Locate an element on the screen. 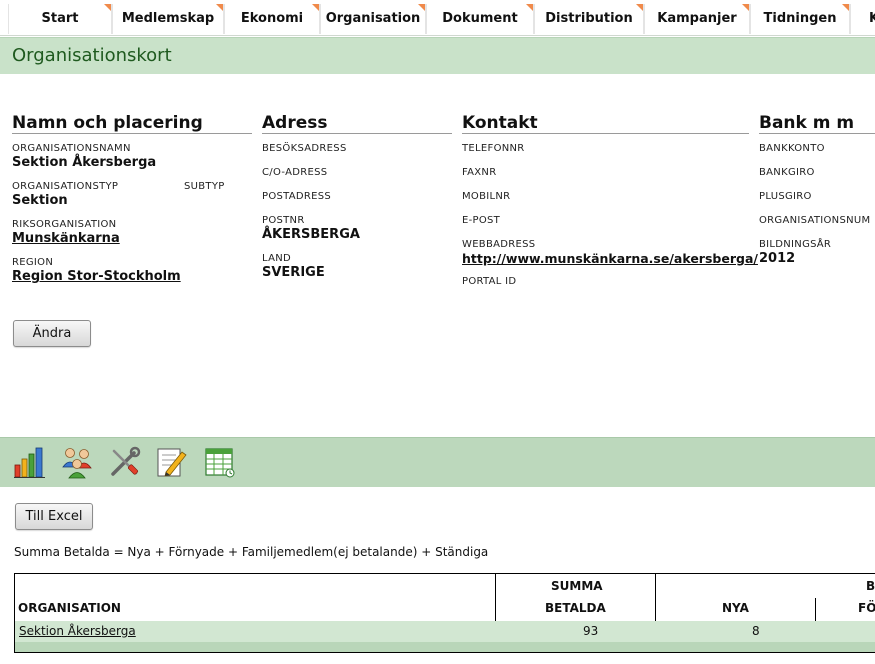 The height and width of the screenshot is (664, 875). field-plusgiro: PLUSGIRO is located at coordinates (785, 196).